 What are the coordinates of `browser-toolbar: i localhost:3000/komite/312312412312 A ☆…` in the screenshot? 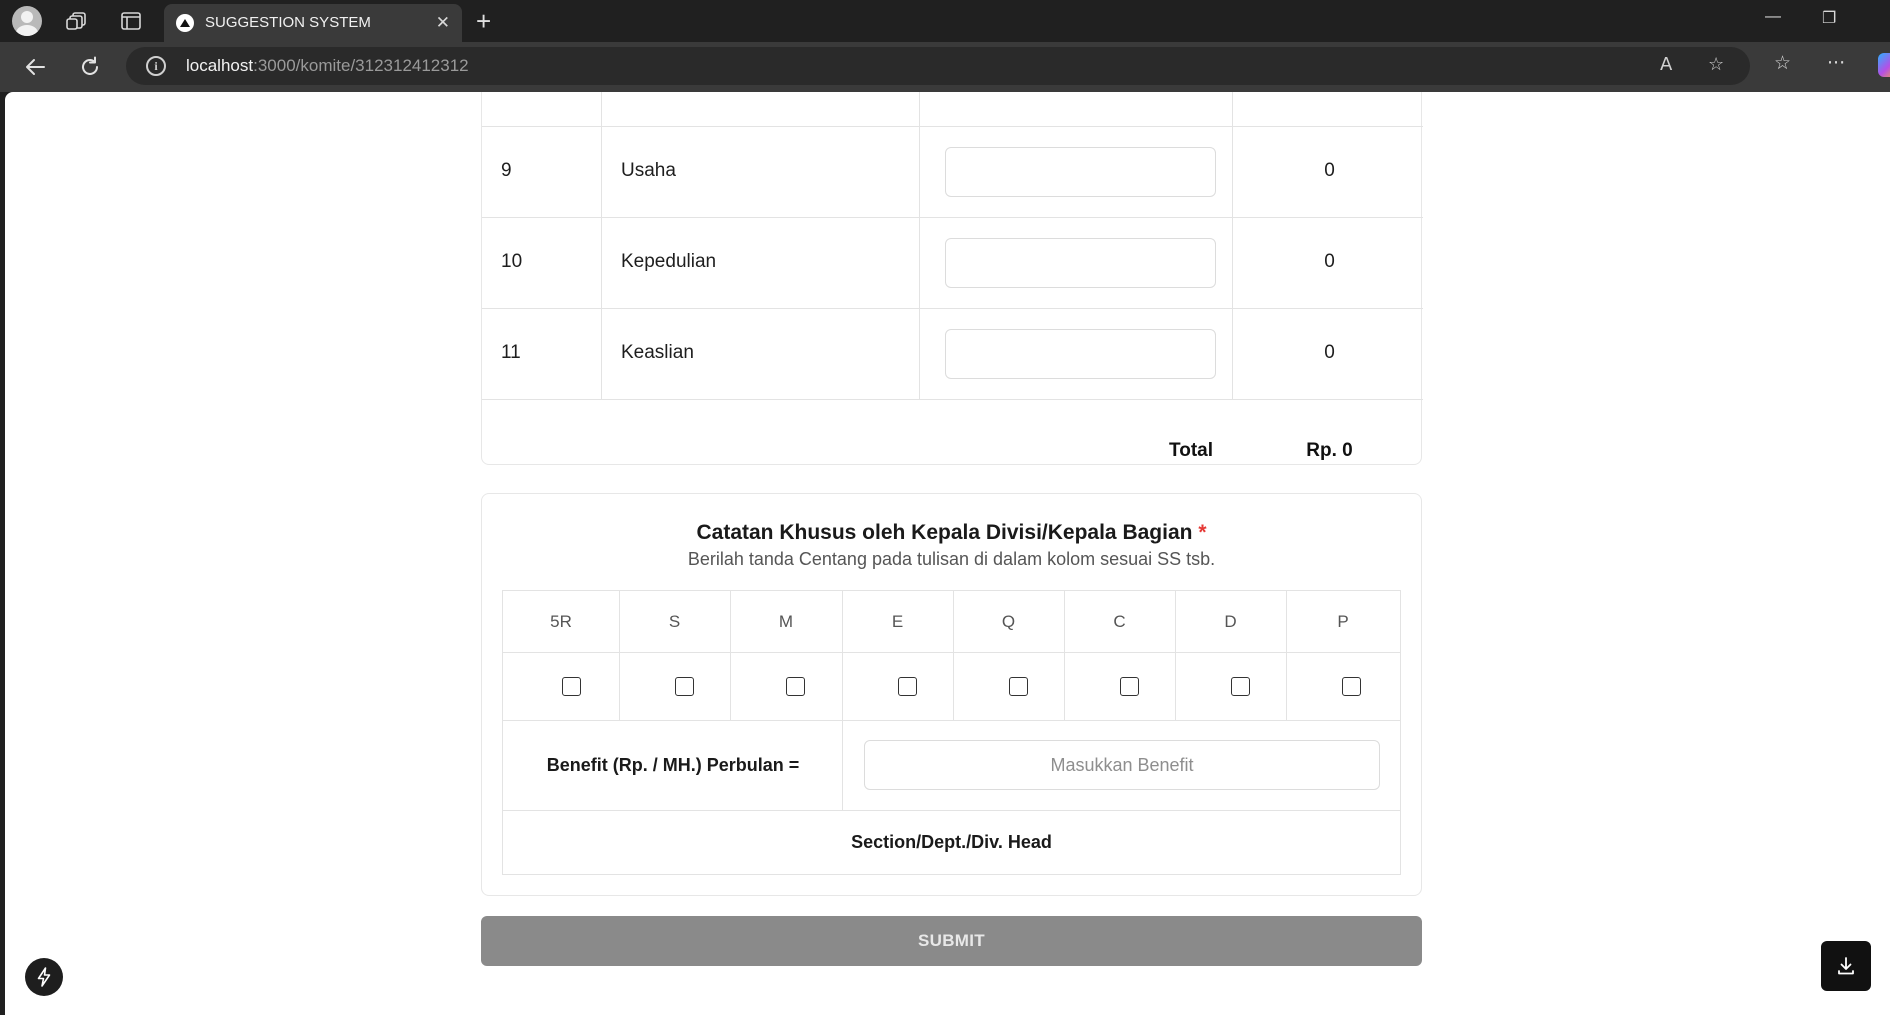 It's located at (945, 67).